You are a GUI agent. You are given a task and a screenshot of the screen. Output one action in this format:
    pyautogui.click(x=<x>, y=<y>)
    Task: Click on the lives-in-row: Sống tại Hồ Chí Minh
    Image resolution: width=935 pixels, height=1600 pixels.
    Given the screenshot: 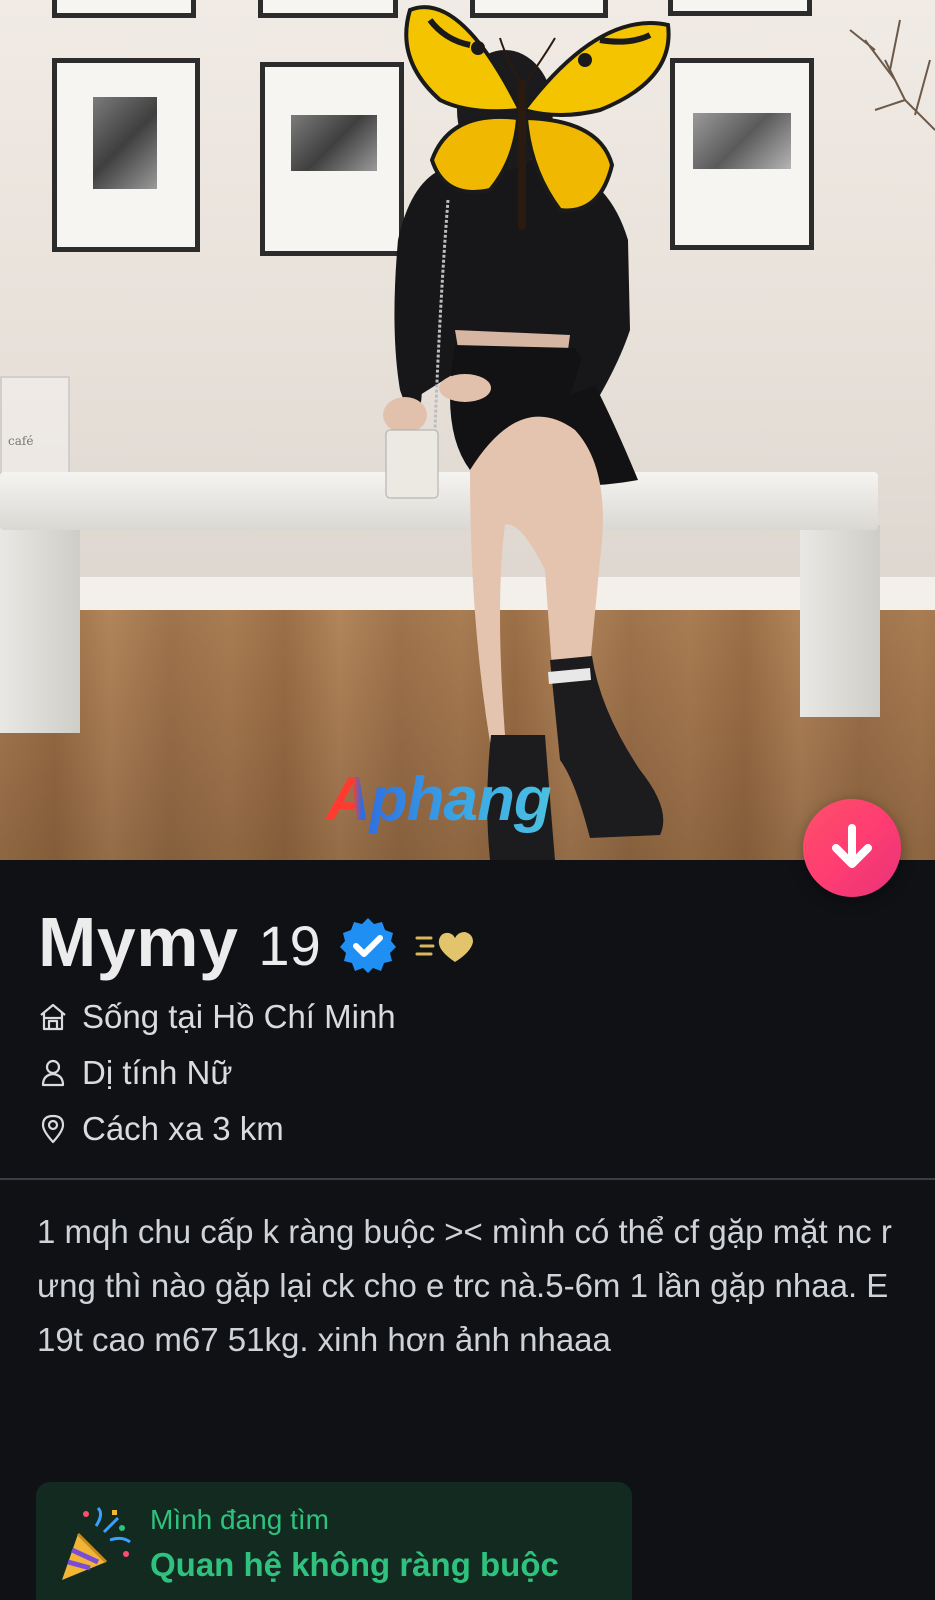 What is the action you would take?
    pyautogui.click(x=217, y=1017)
    